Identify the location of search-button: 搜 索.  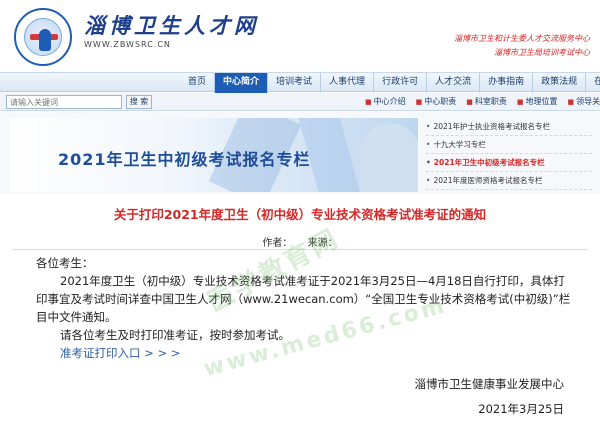
(139, 102).